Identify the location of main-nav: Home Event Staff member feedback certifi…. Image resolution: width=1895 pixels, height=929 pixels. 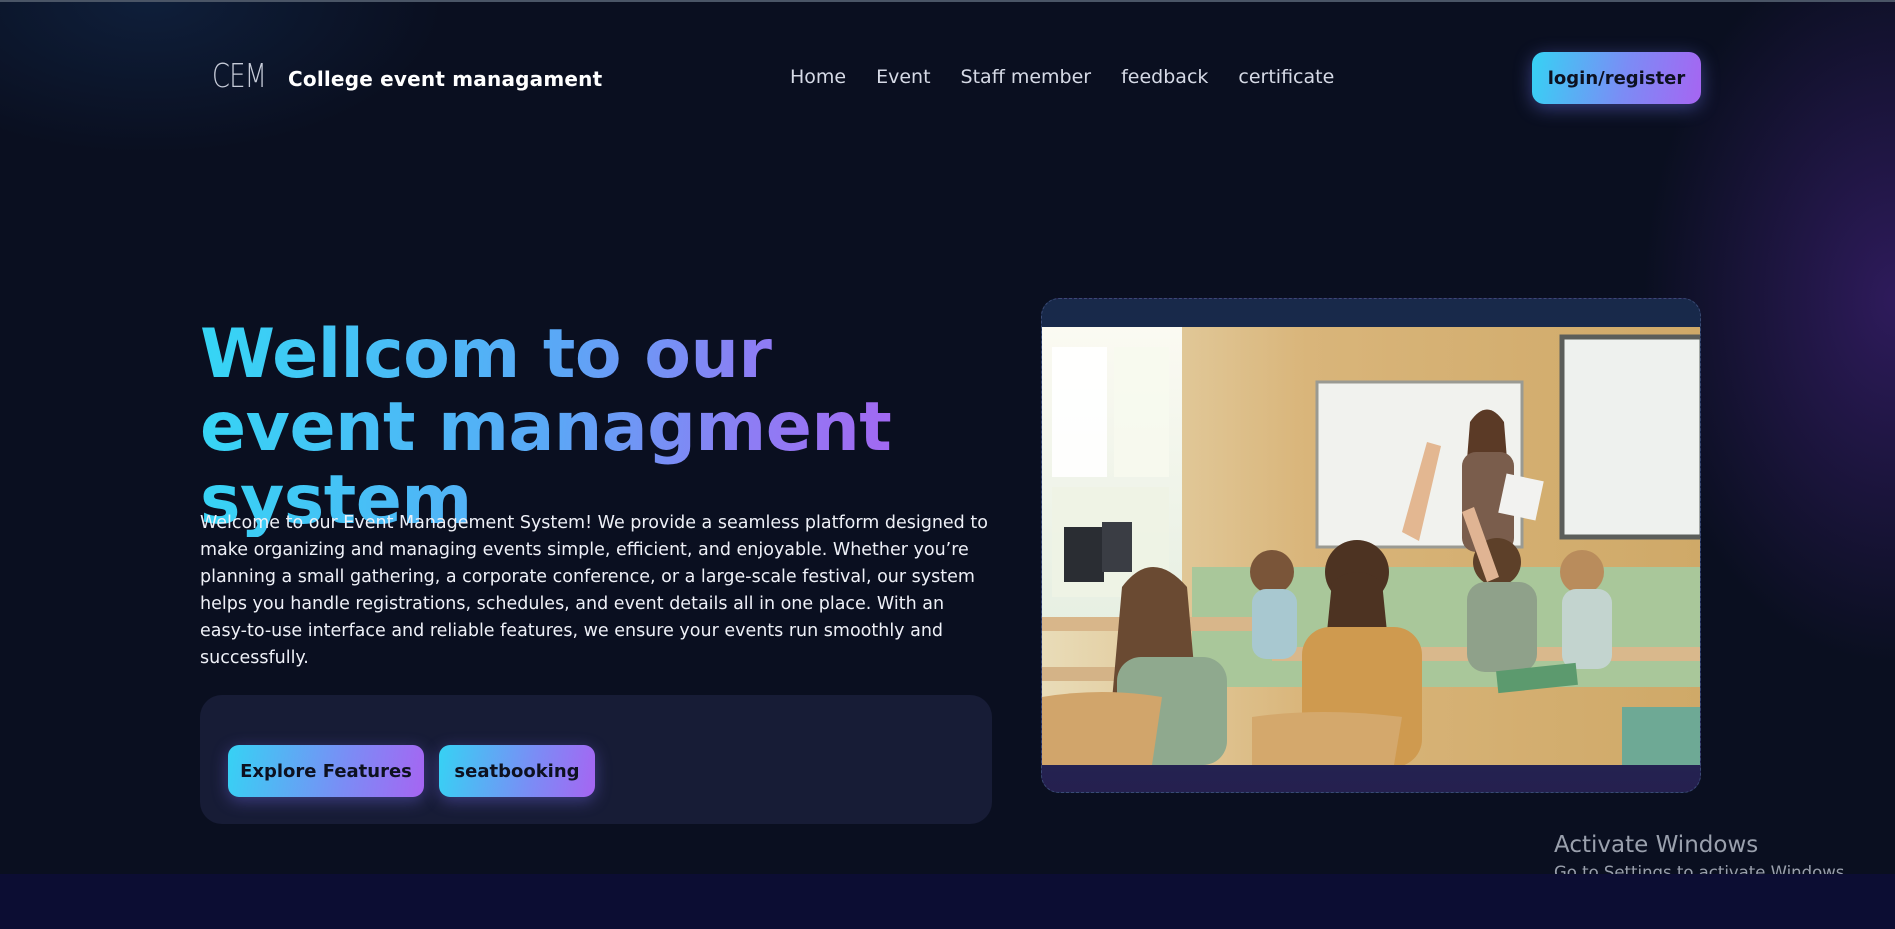
(1062, 77).